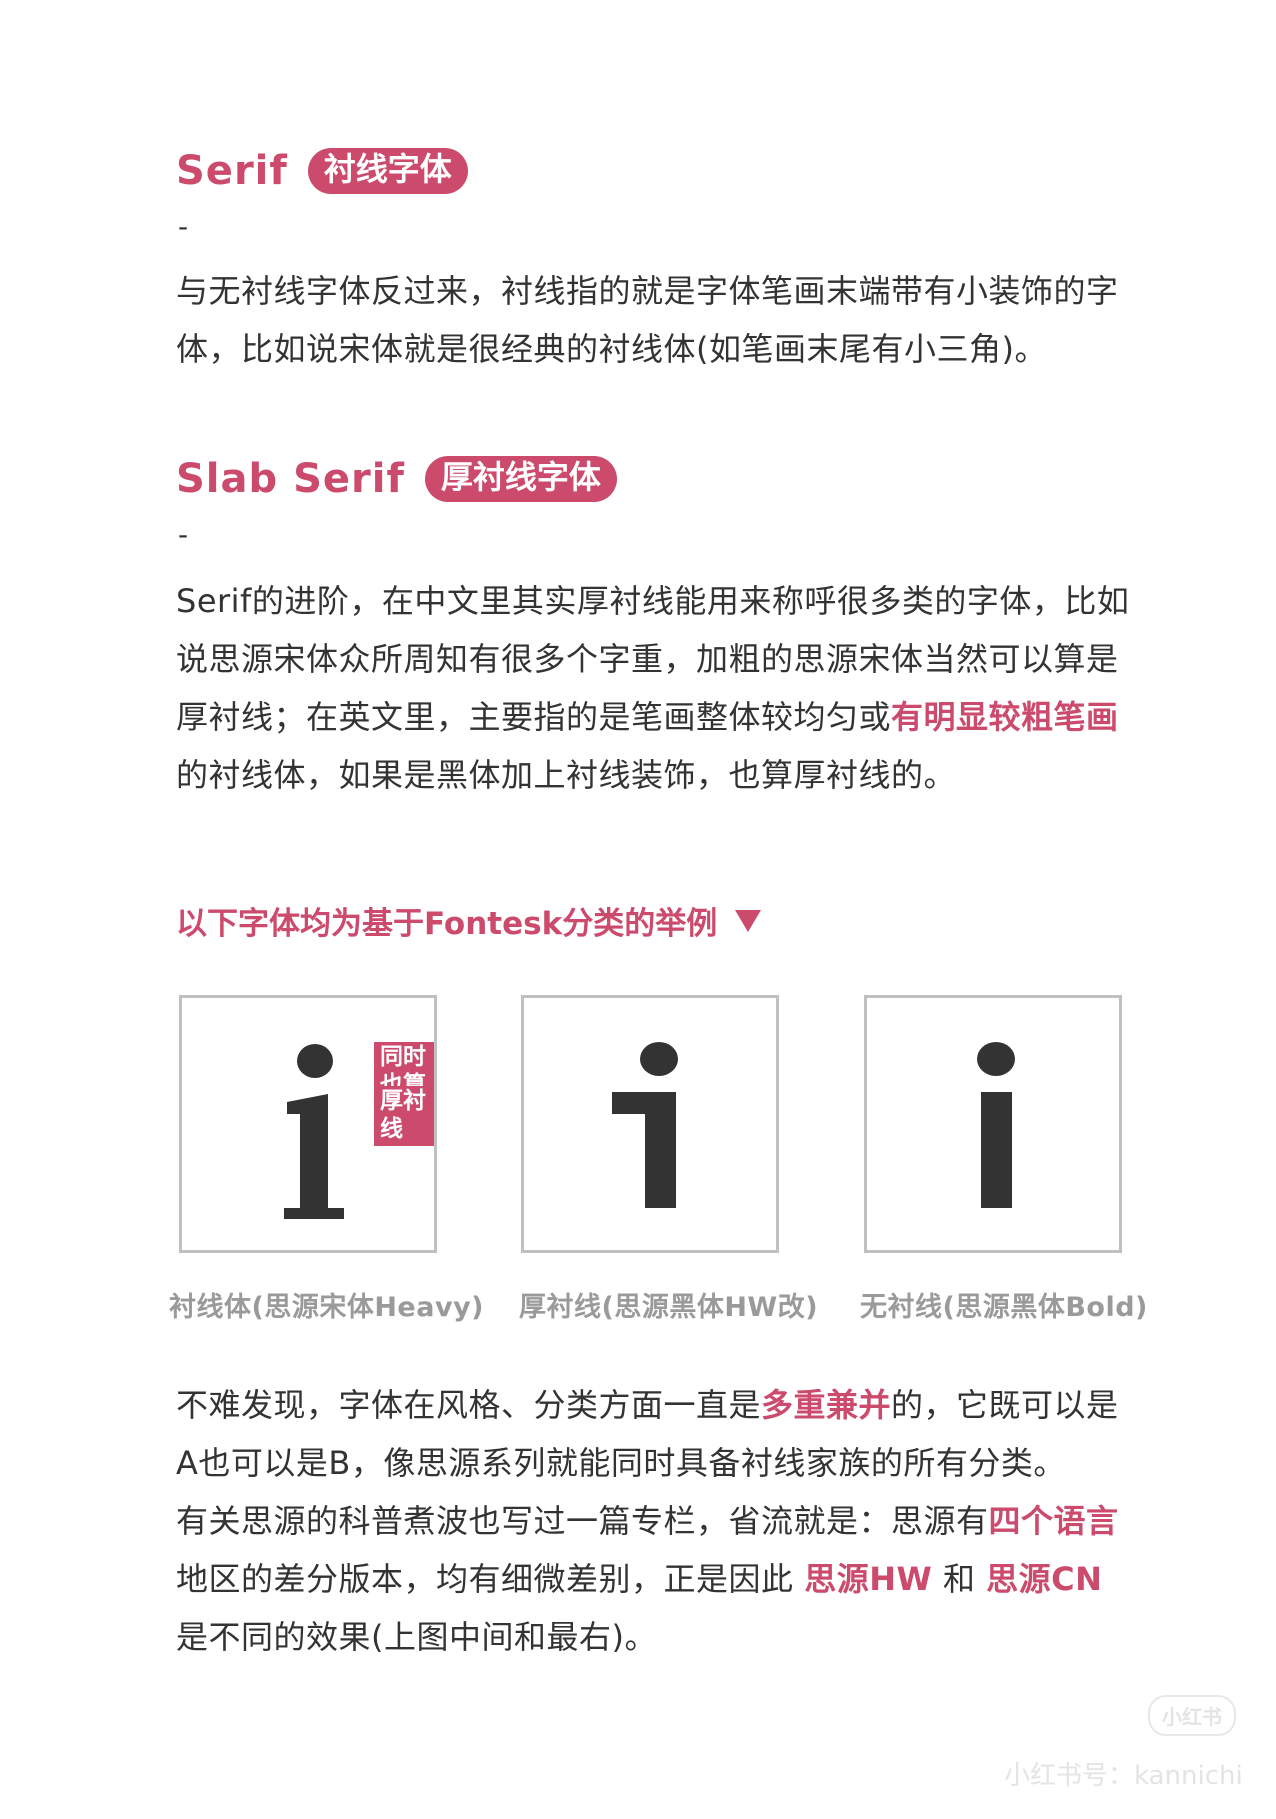 This screenshot has height=1819, width=1276. What do you see at coordinates (1053, 1521) in the screenshot?
I see `highlight-text: 四个语言` at bounding box center [1053, 1521].